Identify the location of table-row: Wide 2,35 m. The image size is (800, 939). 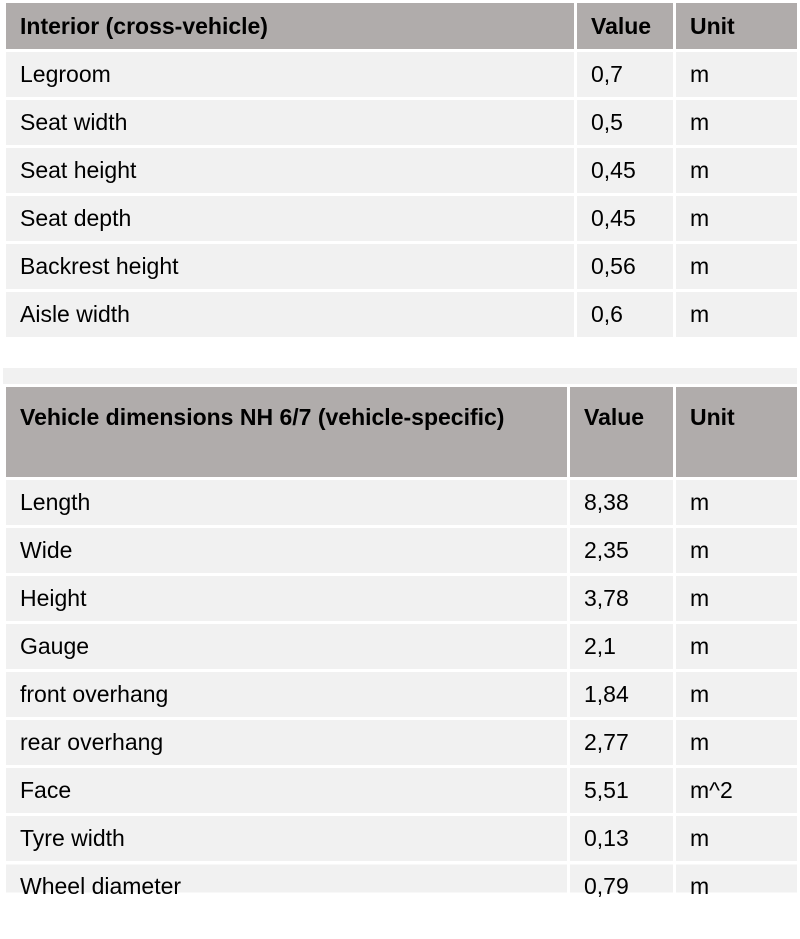
(401, 550).